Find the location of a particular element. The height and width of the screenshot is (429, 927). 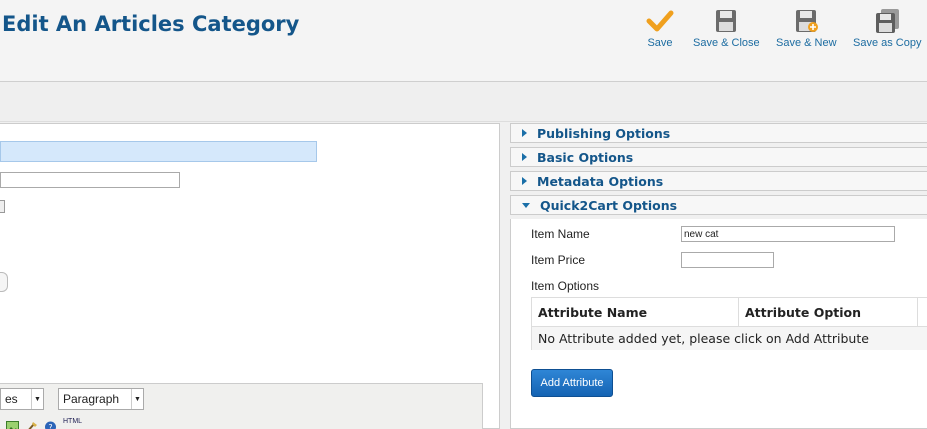

save-button: Save is located at coordinates (660, 30).